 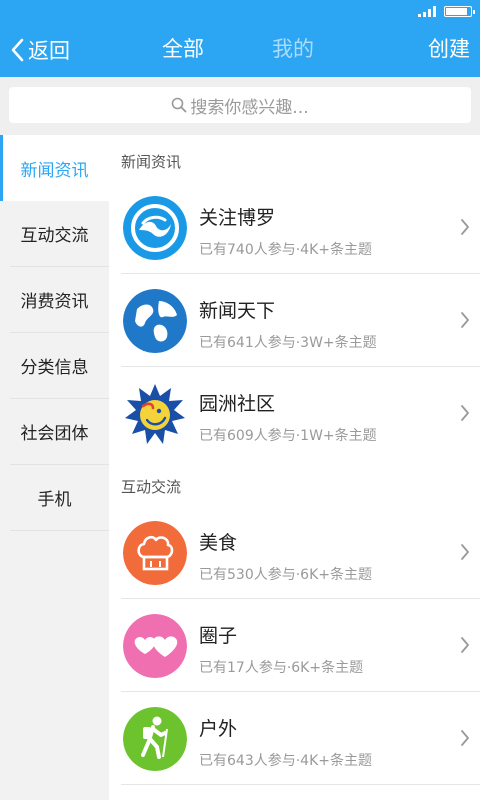 I want to click on sidebar-item-label: 新闻资讯, so click(x=54, y=170).